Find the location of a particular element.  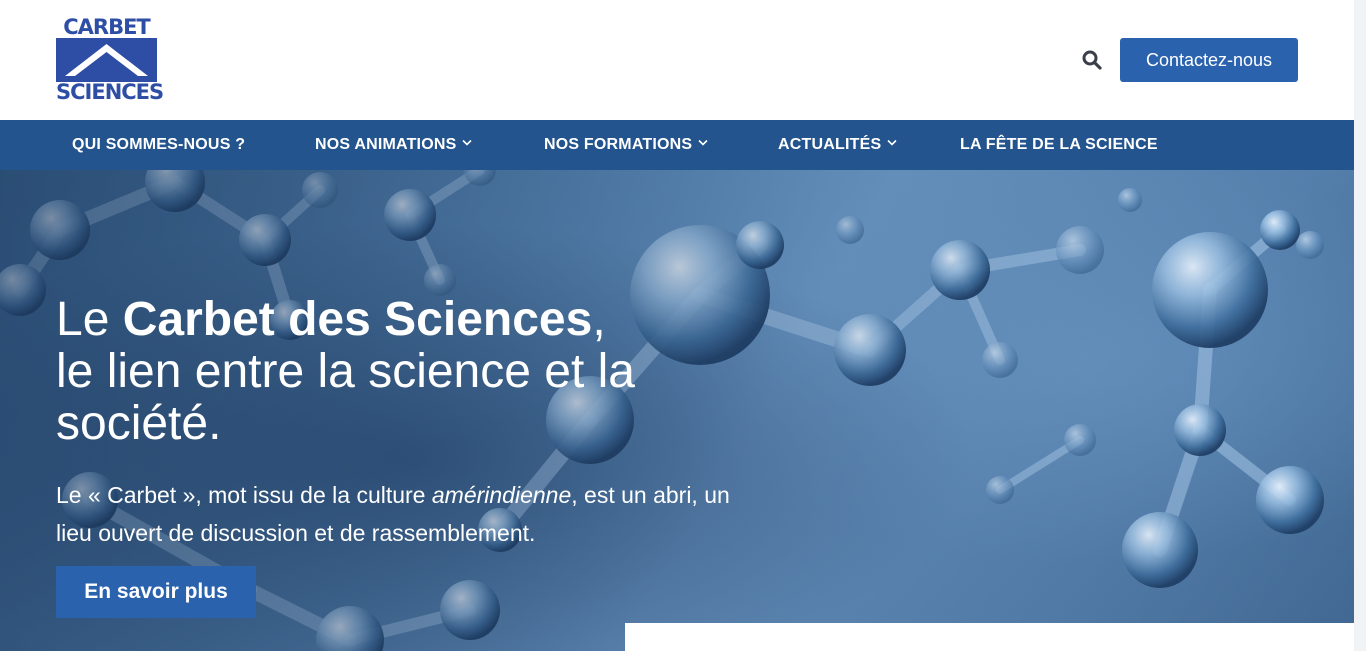

learn-more-button: En savoir plus is located at coordinates (156, 592).